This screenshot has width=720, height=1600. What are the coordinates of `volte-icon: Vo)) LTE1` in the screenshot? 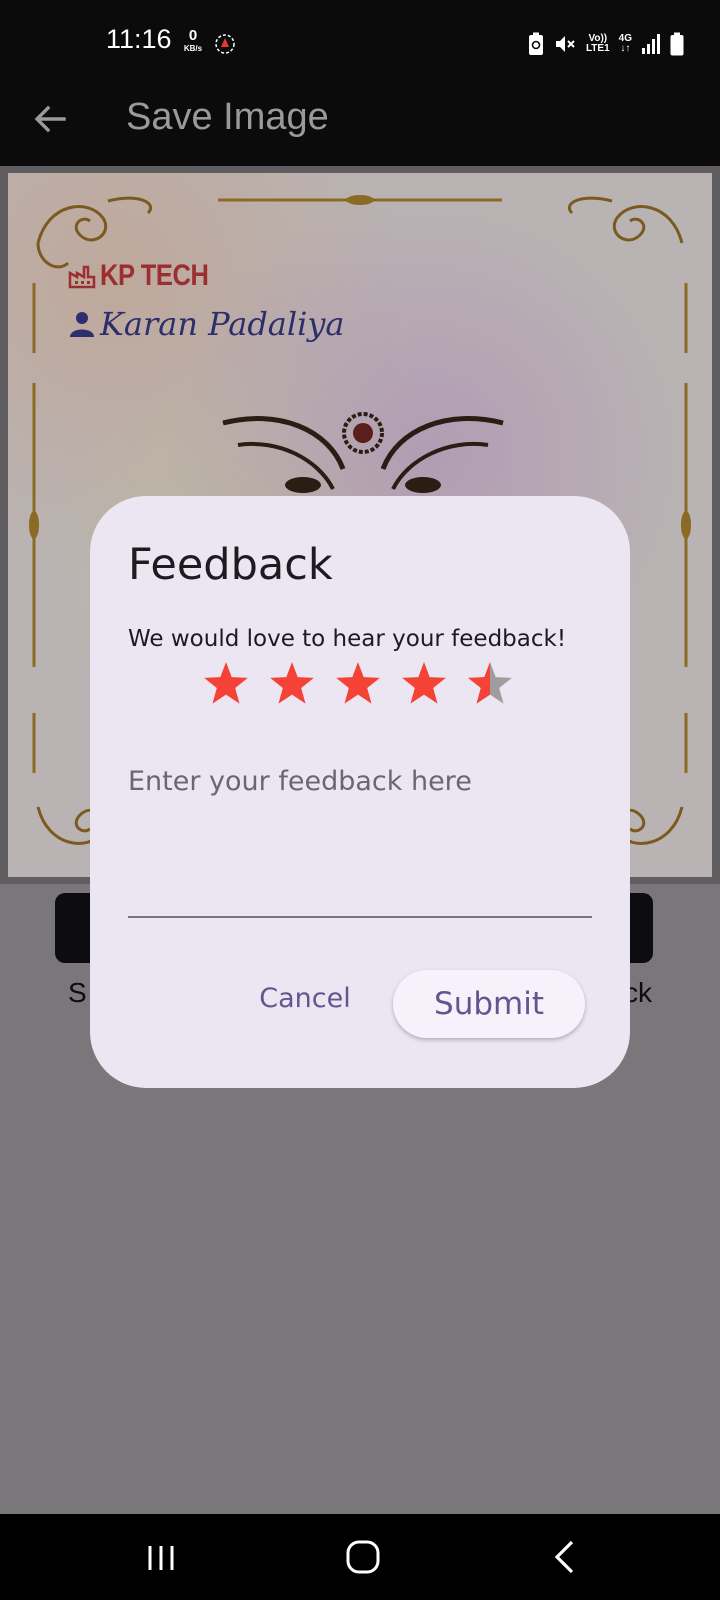 It's located at (598, 44).